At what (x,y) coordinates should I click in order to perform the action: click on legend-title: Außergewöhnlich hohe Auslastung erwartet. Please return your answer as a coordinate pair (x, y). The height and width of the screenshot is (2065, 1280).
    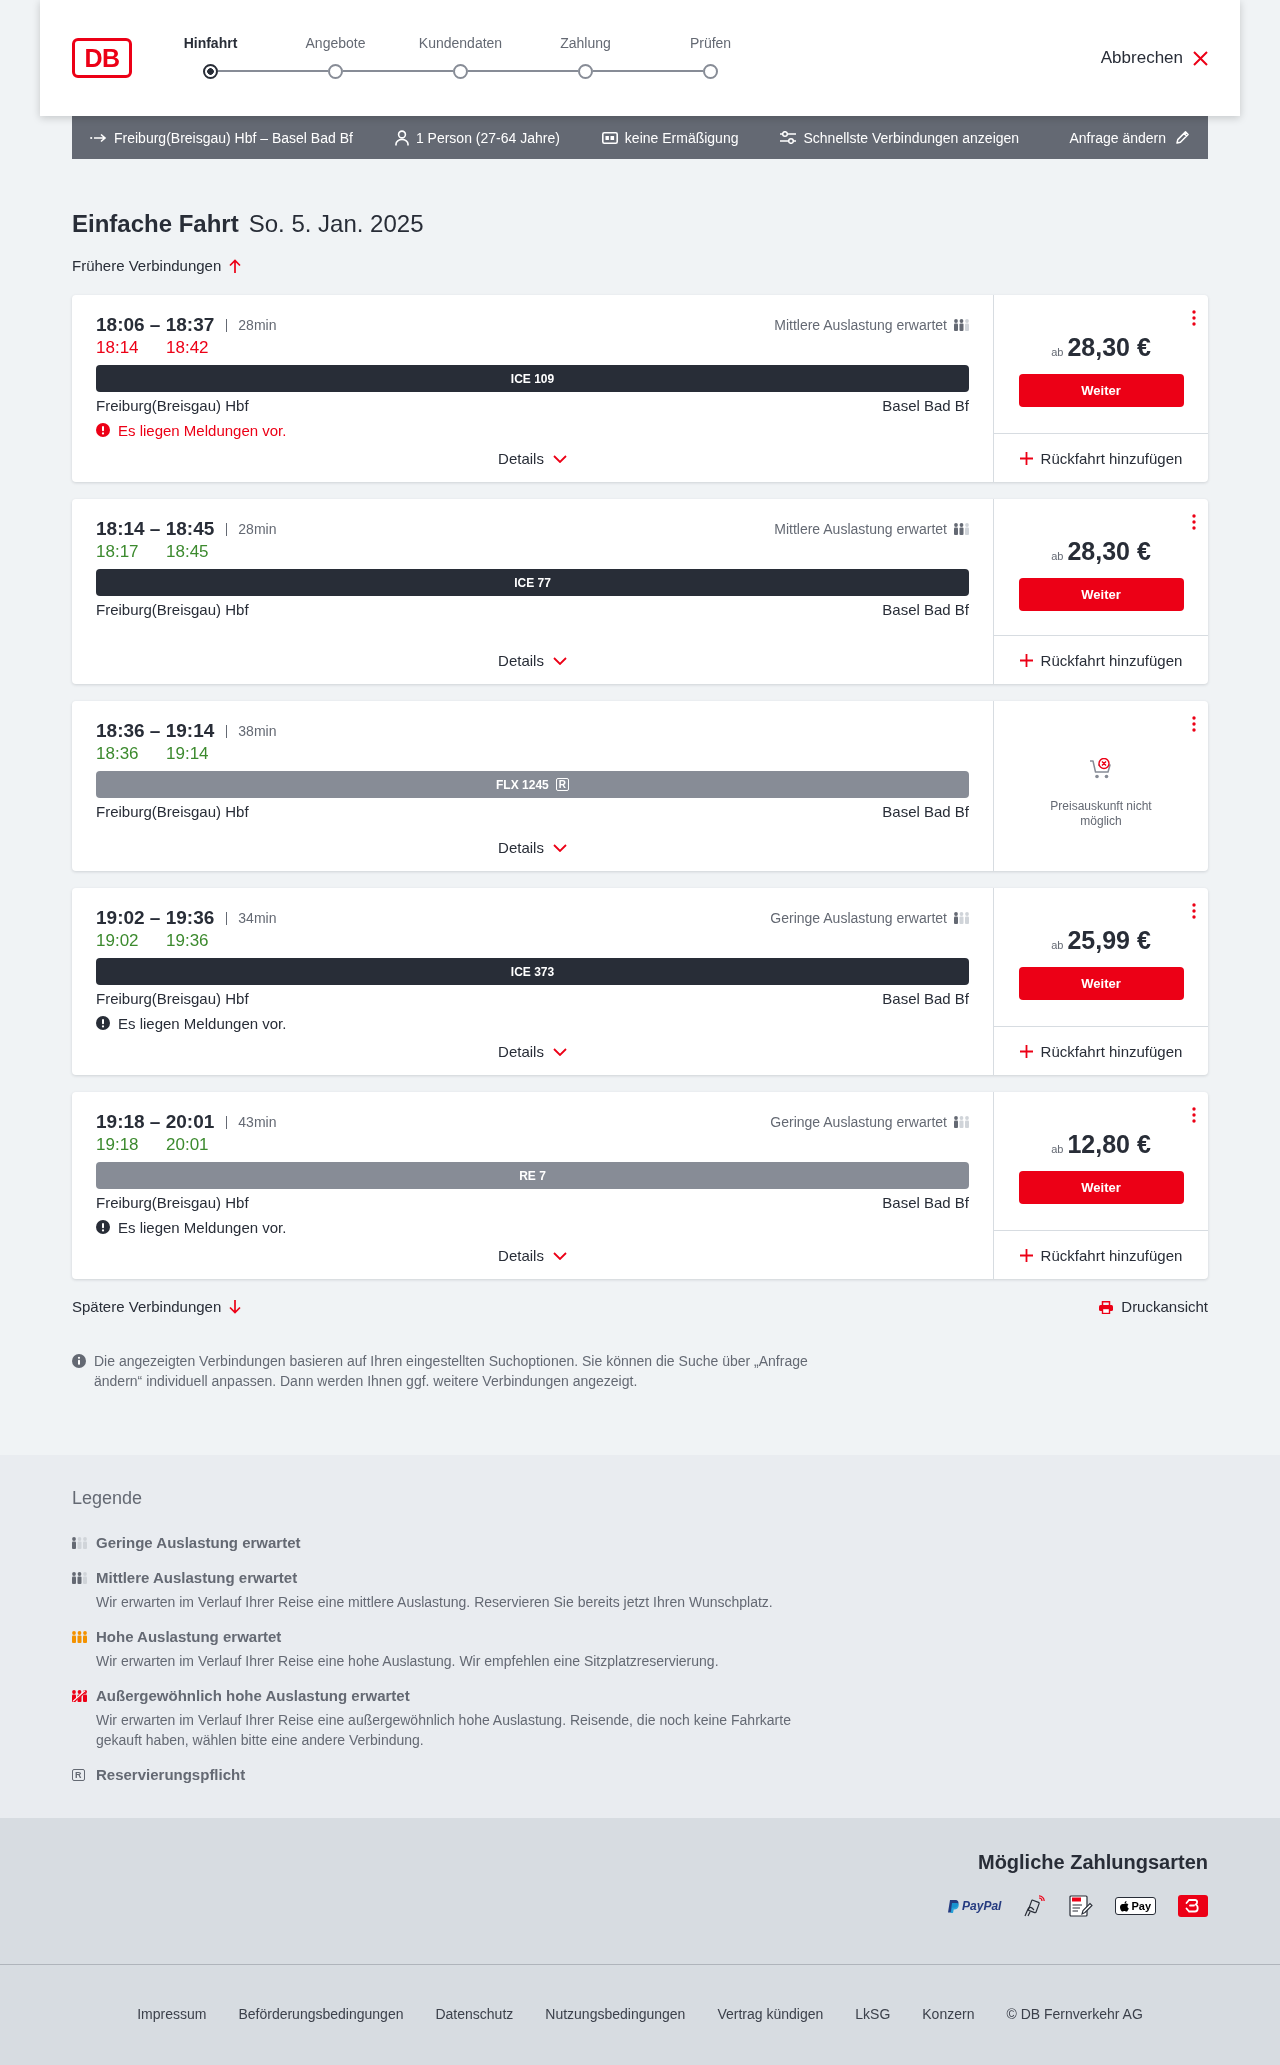
    Looking at the image, I should click on (253, 1696).